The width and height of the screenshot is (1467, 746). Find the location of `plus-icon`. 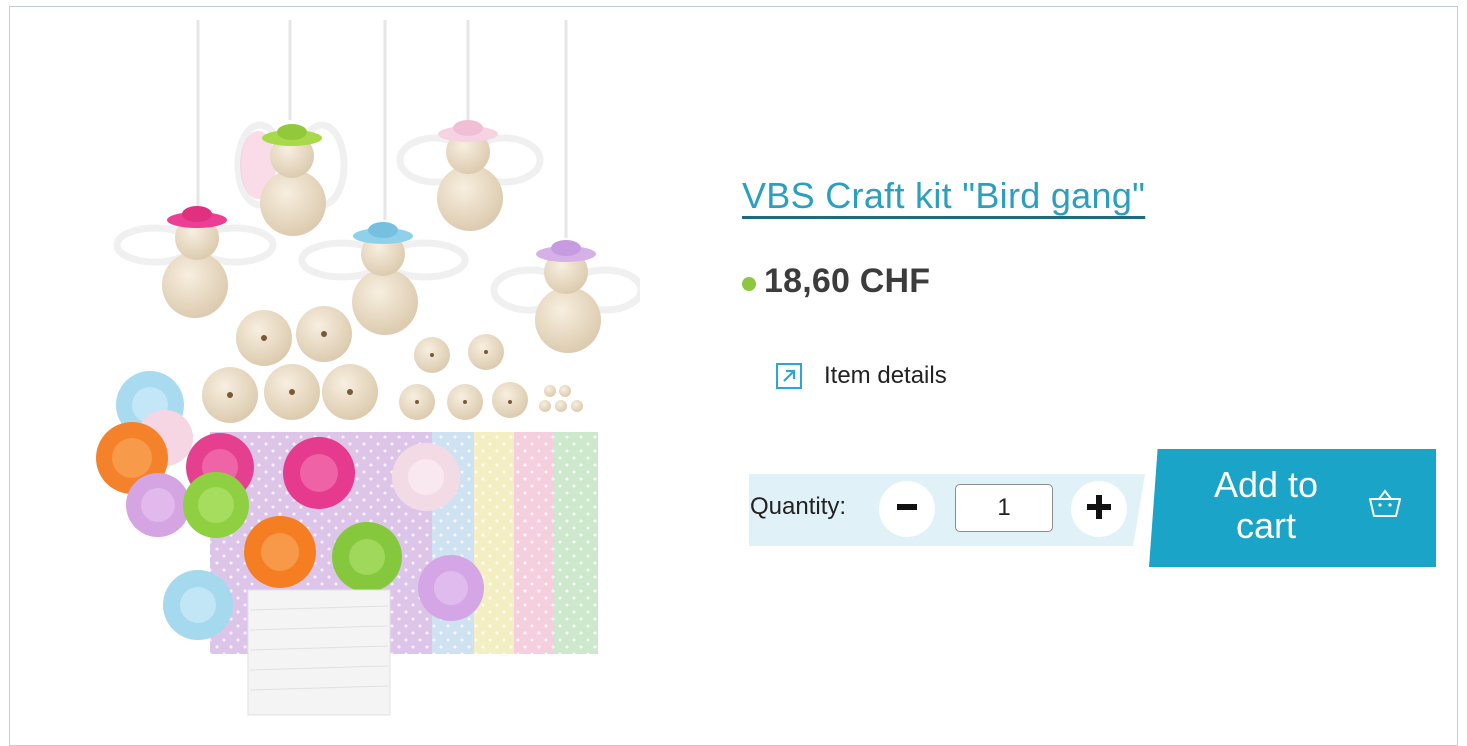

plus-icon is located at coordinates (1099, 509).